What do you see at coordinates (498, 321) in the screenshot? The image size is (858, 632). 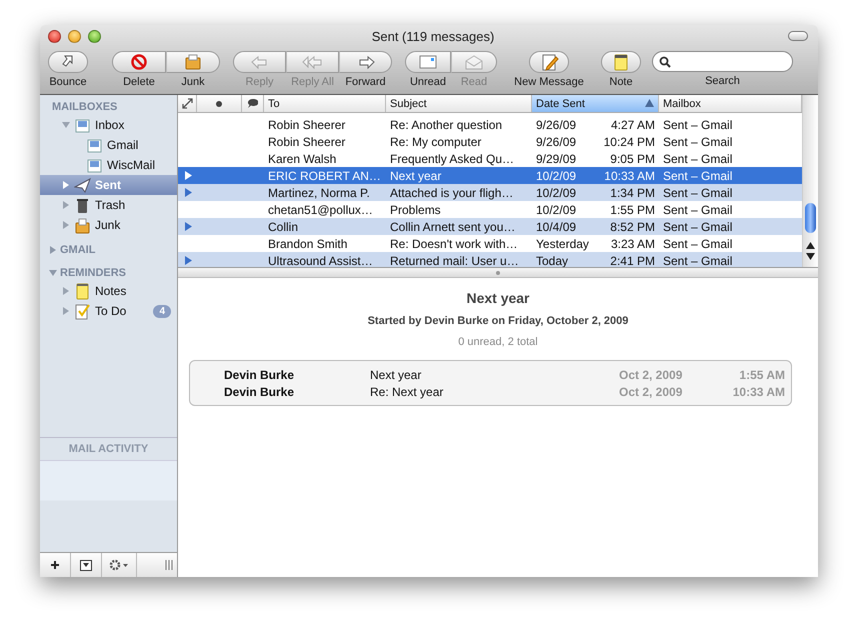 I see `thread-subtitle: Started by Devin Burke on Friday, October 2, 2009` at bounding box center [498, 321].